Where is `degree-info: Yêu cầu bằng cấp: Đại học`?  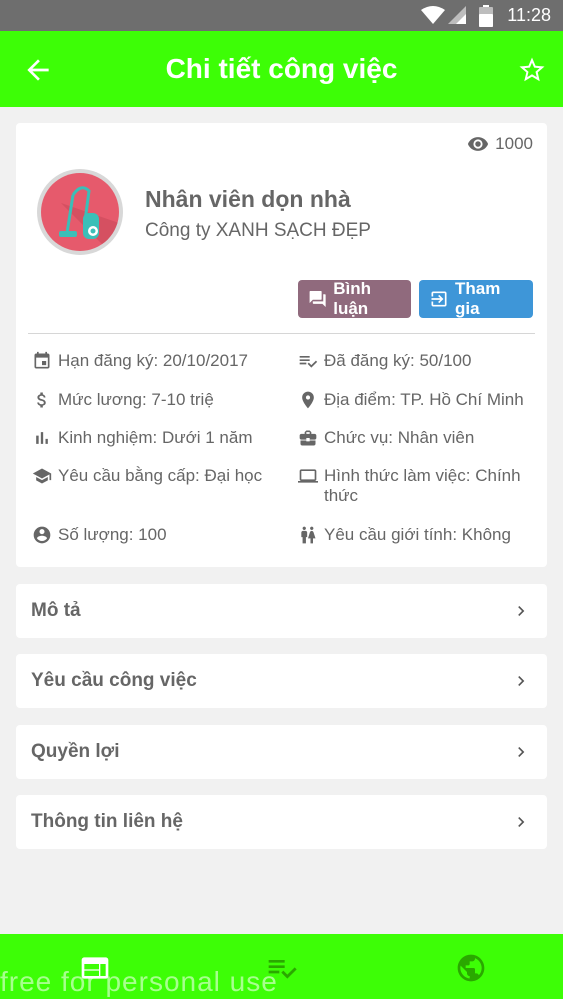
degree-info: Yêu cầu bằng cấp: Đại học is located at coordinates (157, 476).